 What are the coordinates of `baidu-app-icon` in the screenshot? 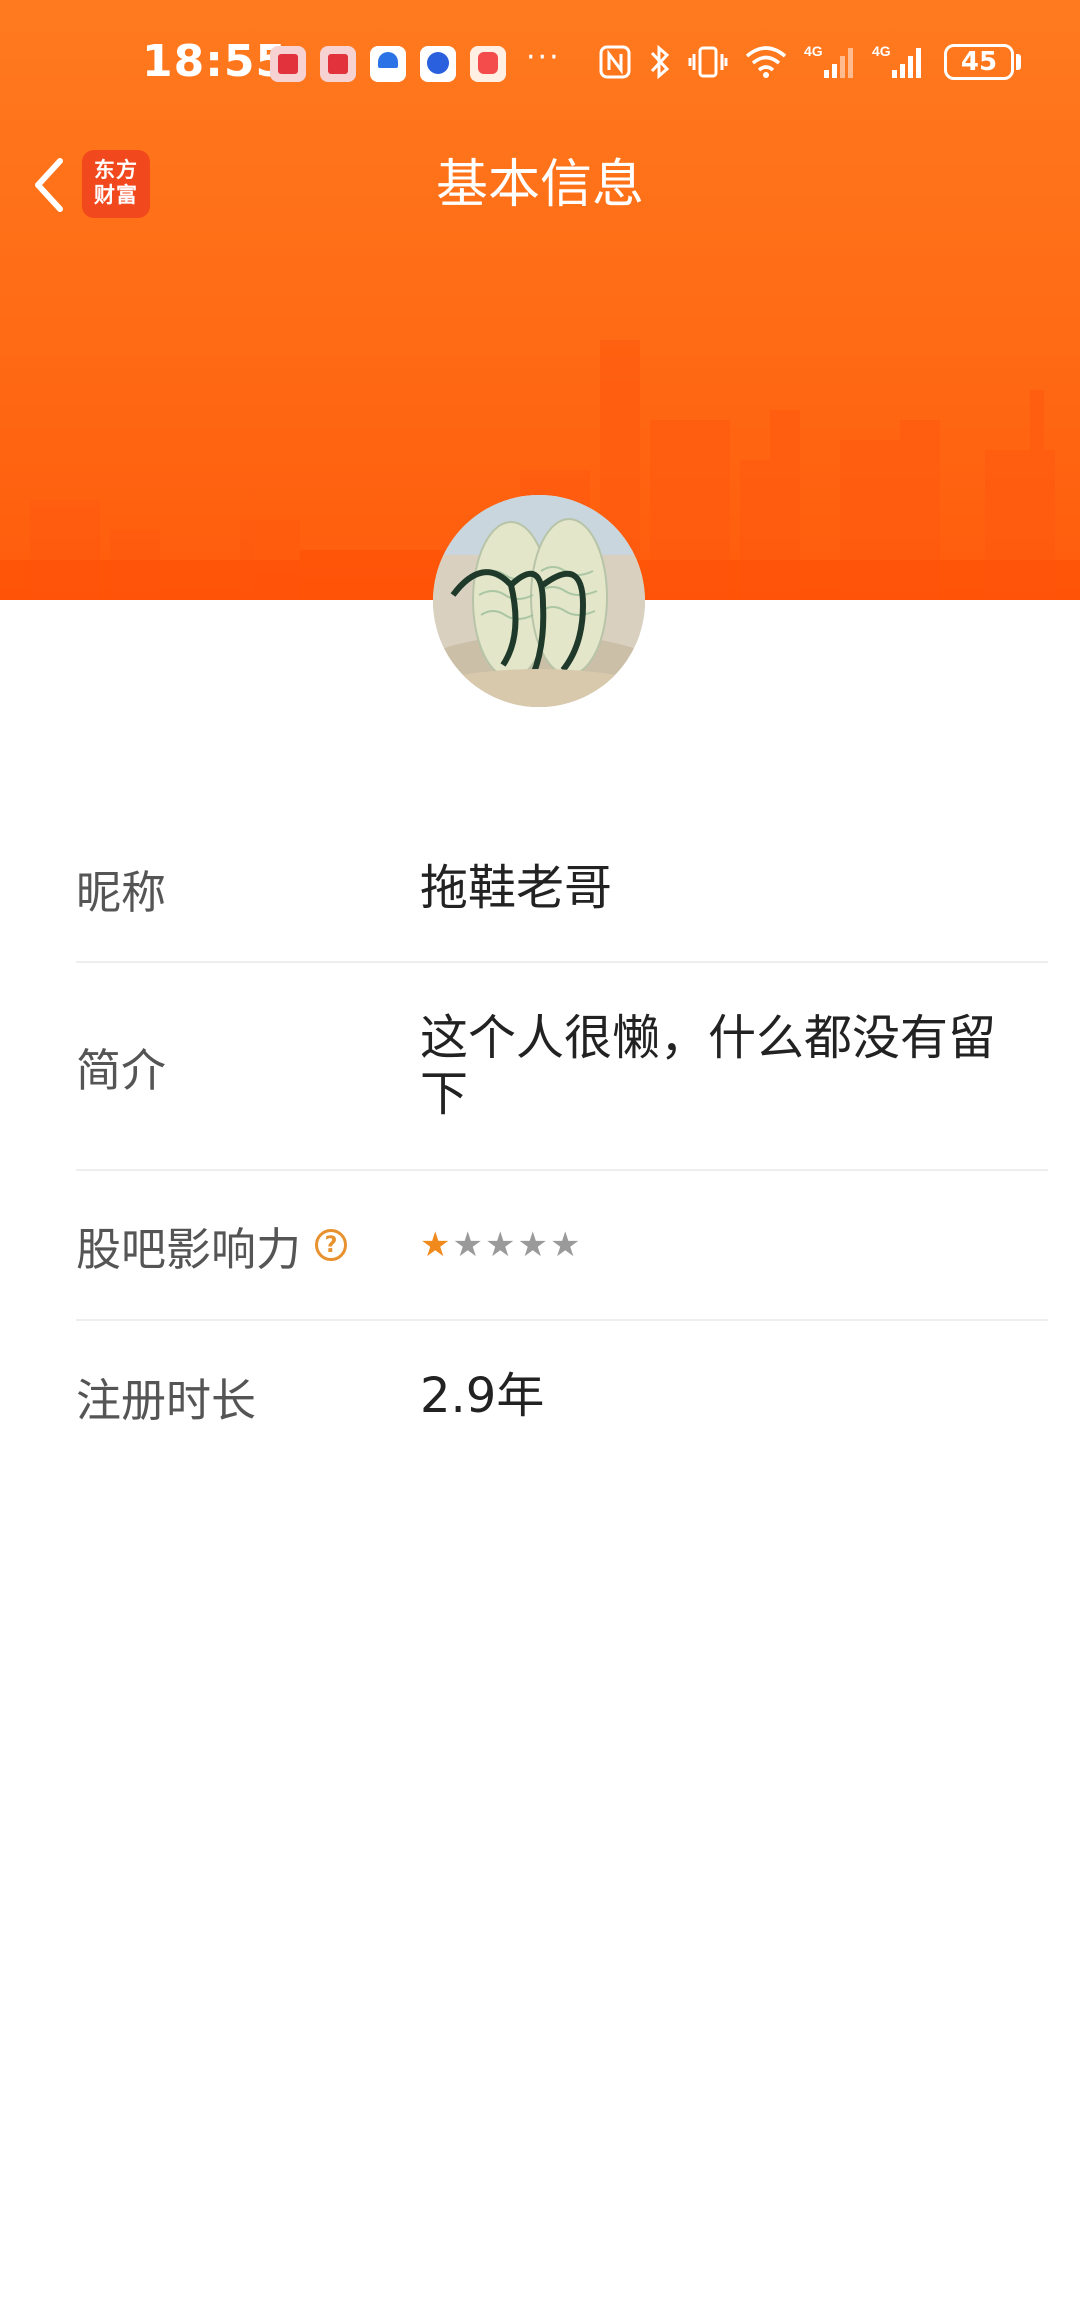 It's located at (438, 64).